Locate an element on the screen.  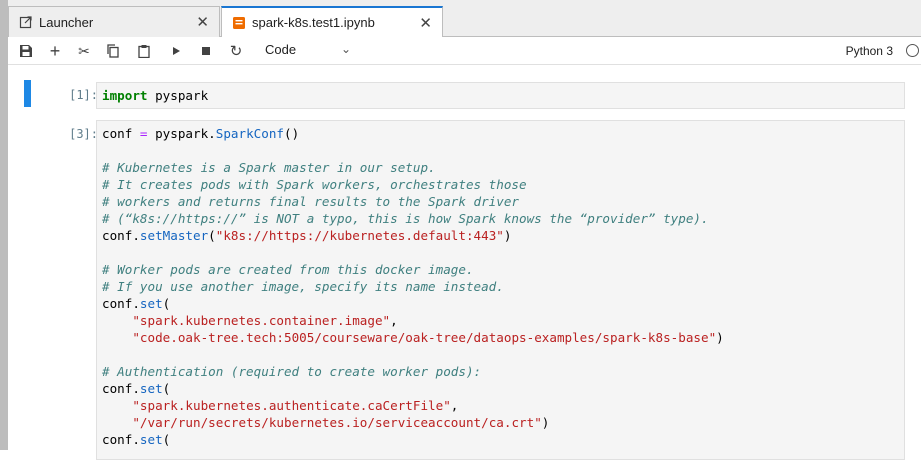
code-token: import is located at coordinates (125, 95).